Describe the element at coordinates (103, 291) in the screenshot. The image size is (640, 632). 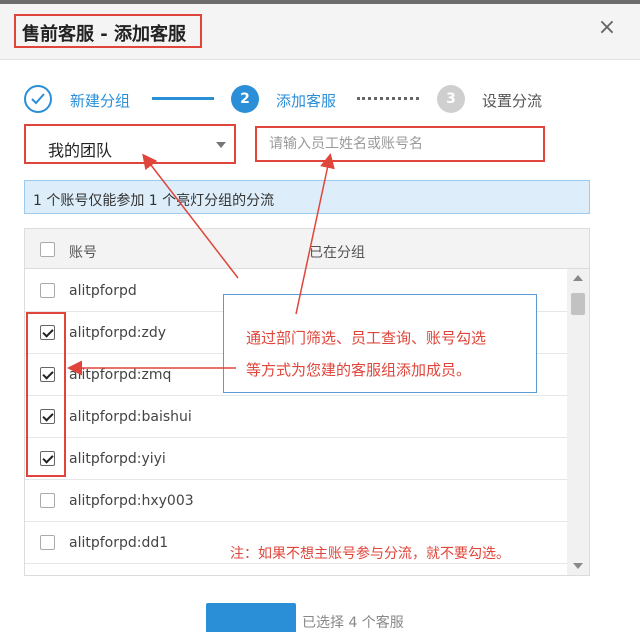
I see `row-account: alitpforpd` at that location.